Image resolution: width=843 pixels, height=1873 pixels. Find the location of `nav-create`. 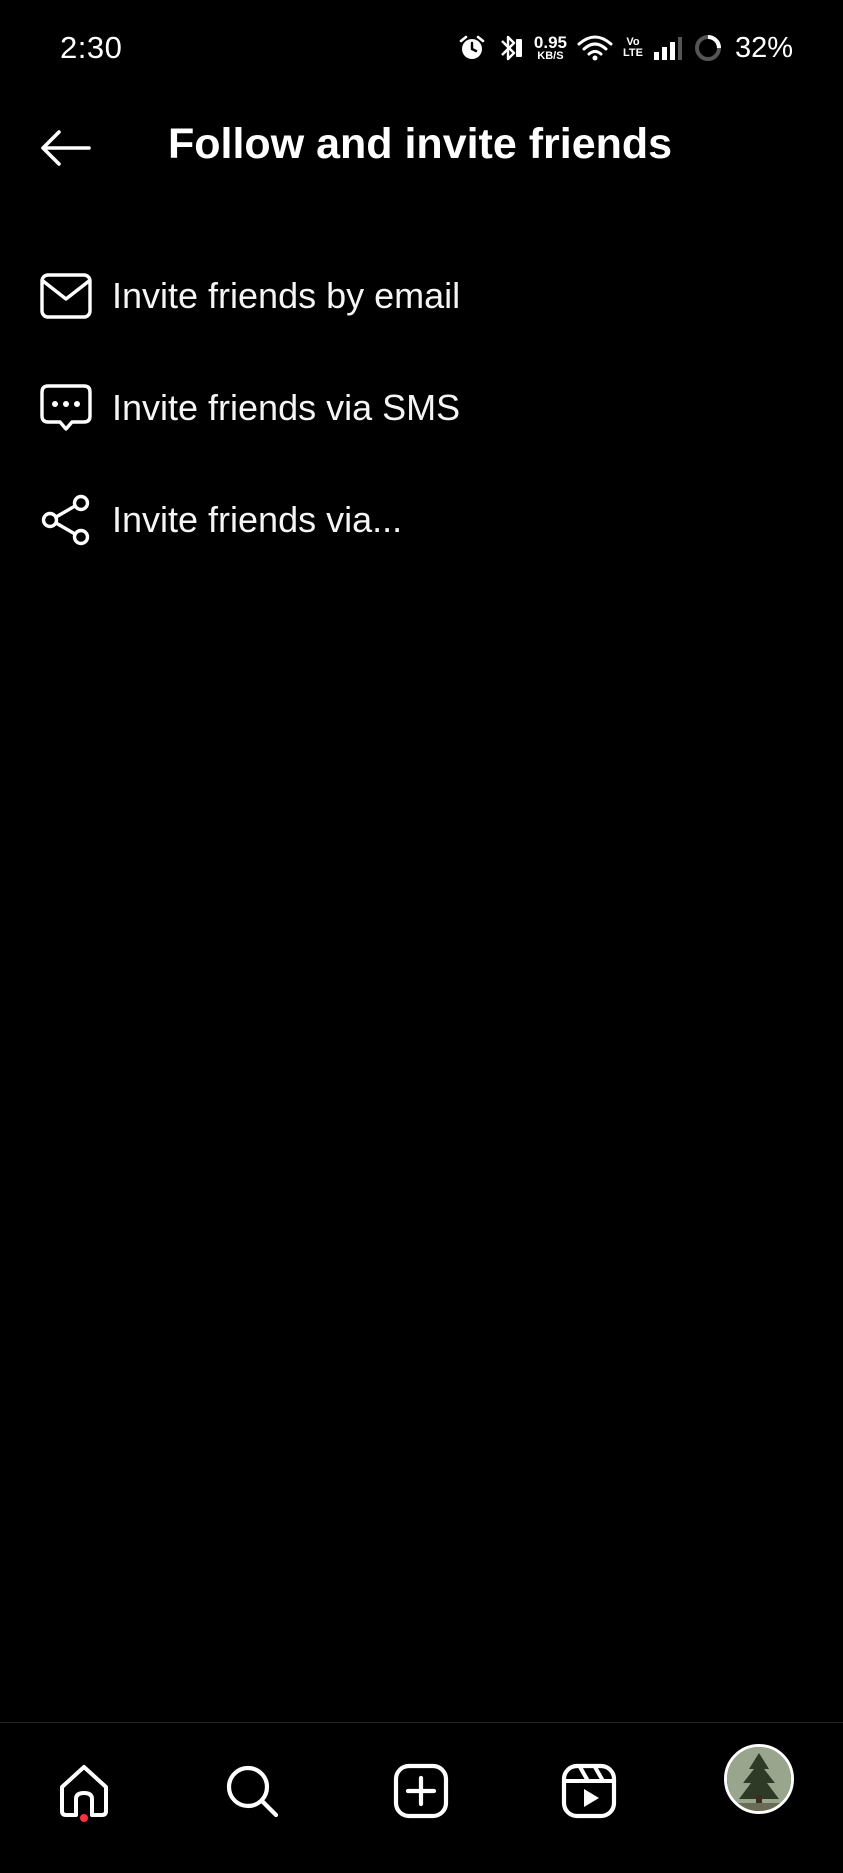

nav-create is located at coordinates (421, 1791).